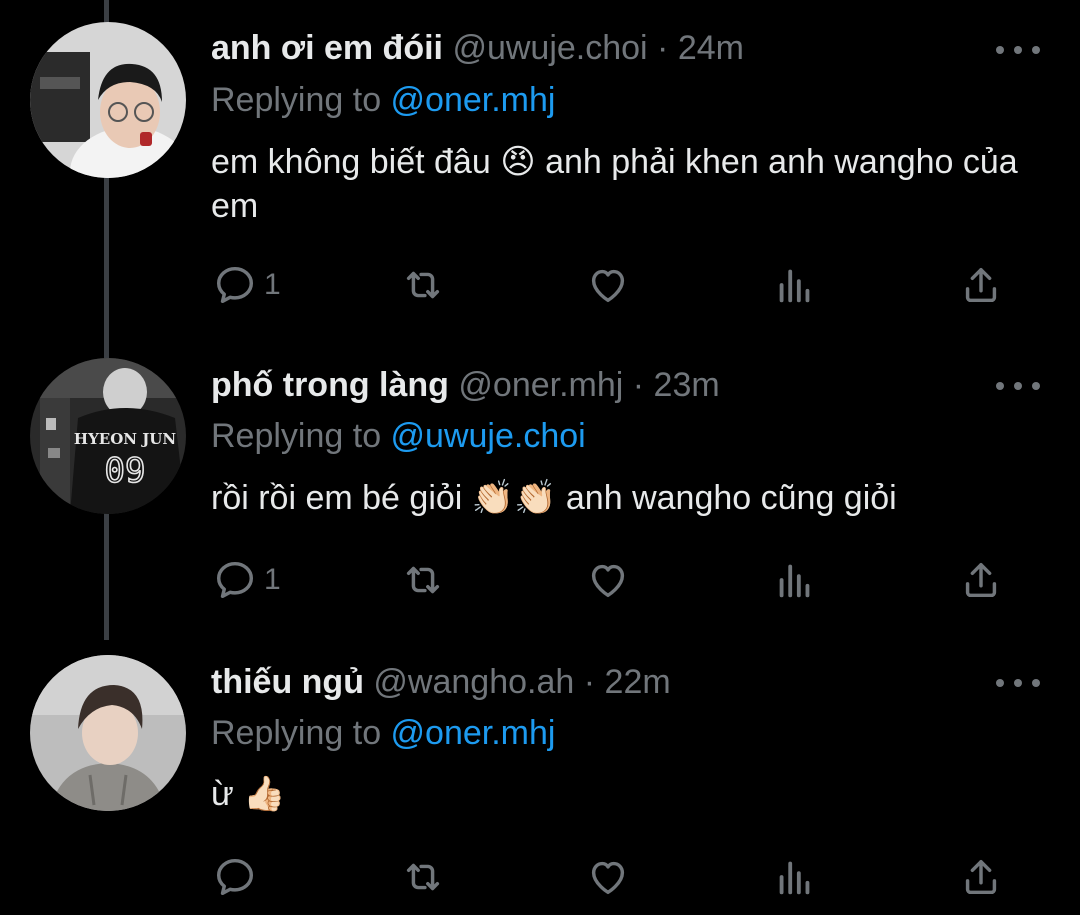  I want to click on clapping-hands-emoji: 👏🏻👏🏻, so click(514, 498).